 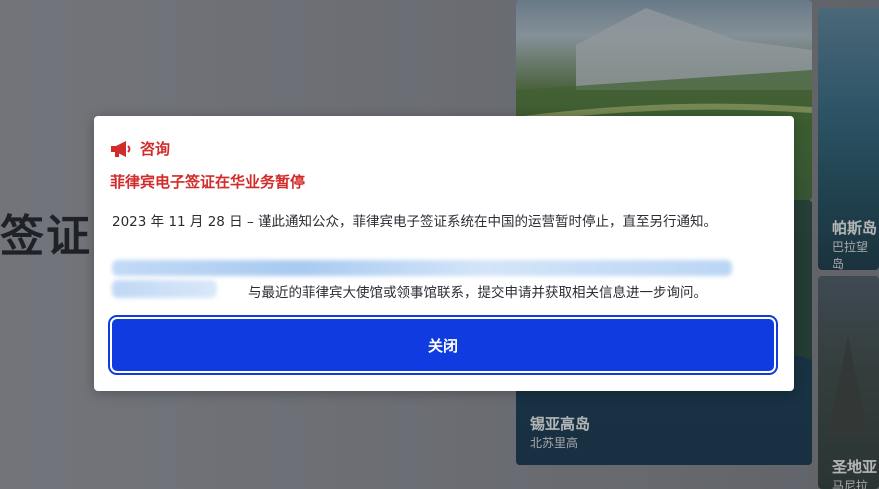 What do you see at coordinates (164, 289) in the screenshot?
I see `redacted-text` at bounding box center [164, 289].